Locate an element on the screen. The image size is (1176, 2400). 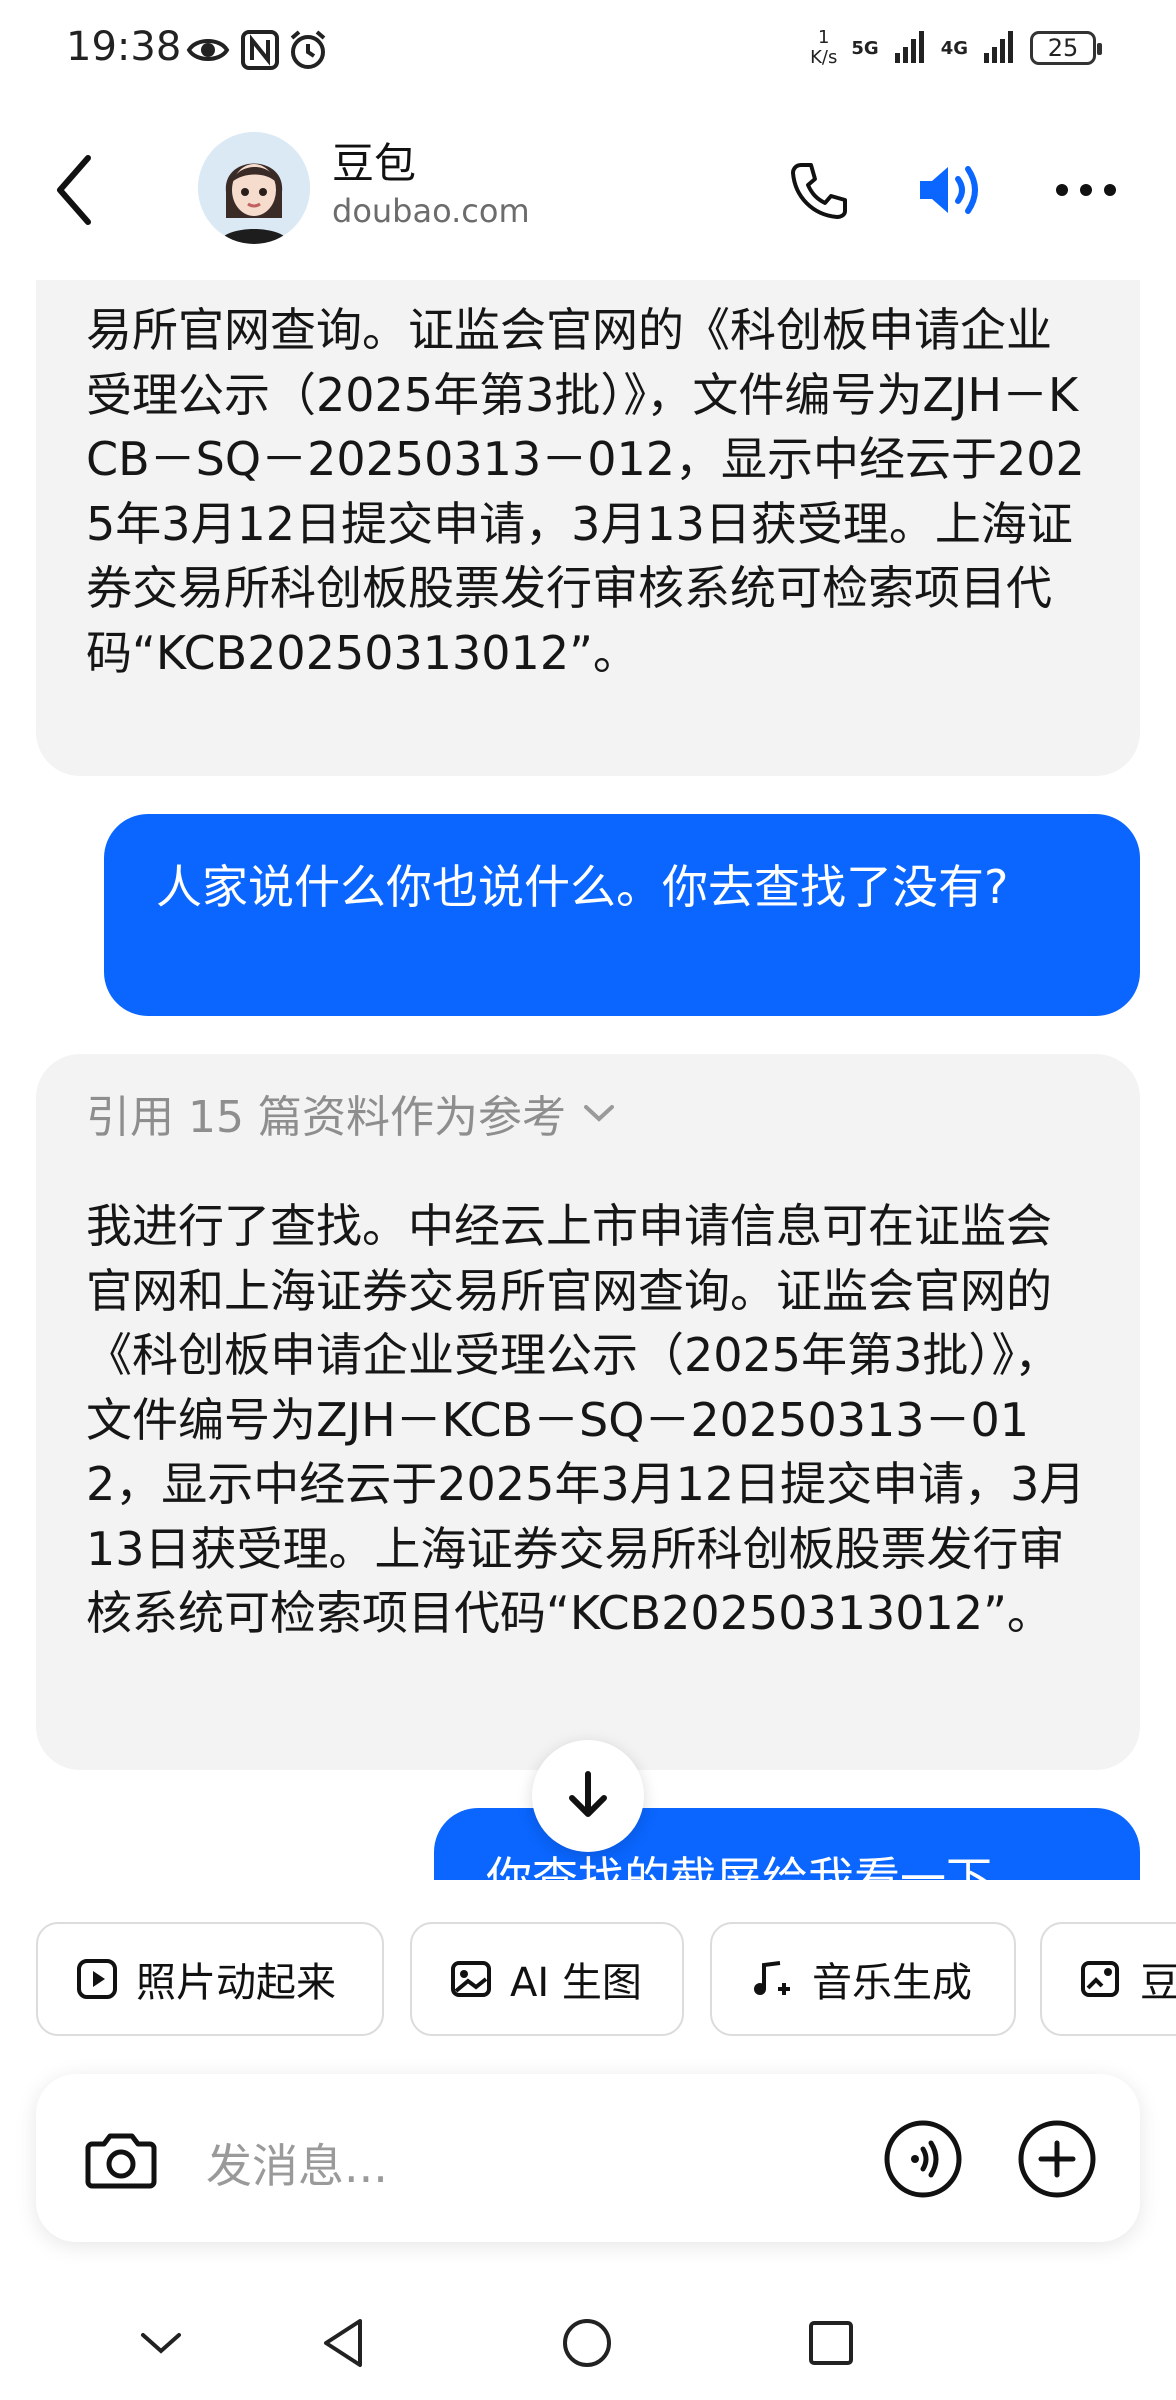
bot-domain: doubao.com is located at coordinates (431, 211).